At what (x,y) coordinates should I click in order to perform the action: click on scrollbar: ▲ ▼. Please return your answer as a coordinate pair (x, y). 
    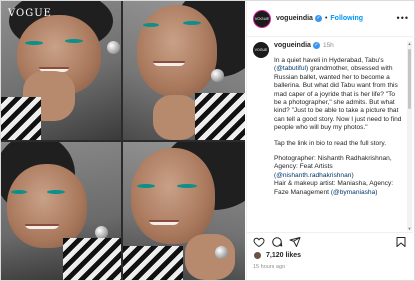
    Looking at the image, I should click on (409, 136).